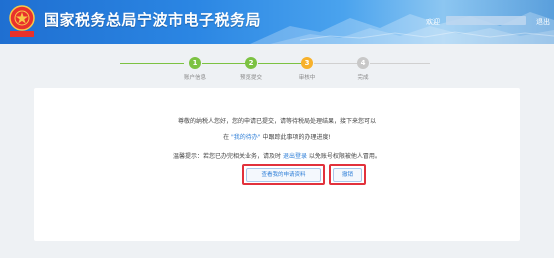 Image resolution: width=554 pixels, height=258 pixels. What do you see at coordinates (295, 156) in the screenshot?
I see `logout-now-link: 退出登录` at bounding box center [295, 156].